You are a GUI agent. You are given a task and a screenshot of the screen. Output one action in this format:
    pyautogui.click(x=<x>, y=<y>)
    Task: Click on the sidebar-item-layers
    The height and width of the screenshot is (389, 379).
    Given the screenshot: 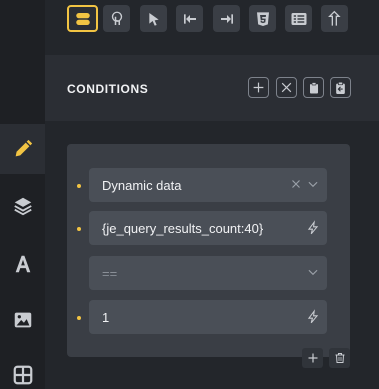 What is the action you would take?
    pyautogui.click(x=22, y=206)
    